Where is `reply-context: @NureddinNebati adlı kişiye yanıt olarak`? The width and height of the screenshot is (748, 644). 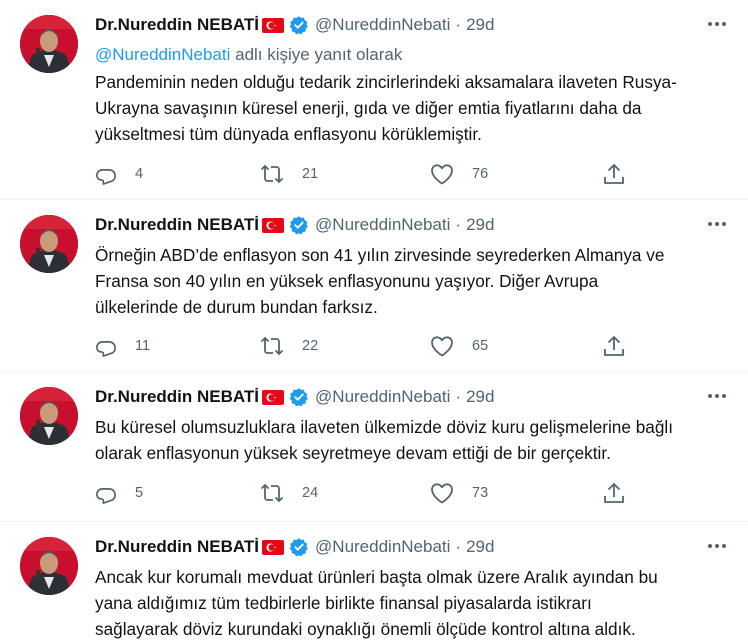 reply-context: @NureddinNebati adlı kişiye yanıt olarak is located at coordinates (248, 55).